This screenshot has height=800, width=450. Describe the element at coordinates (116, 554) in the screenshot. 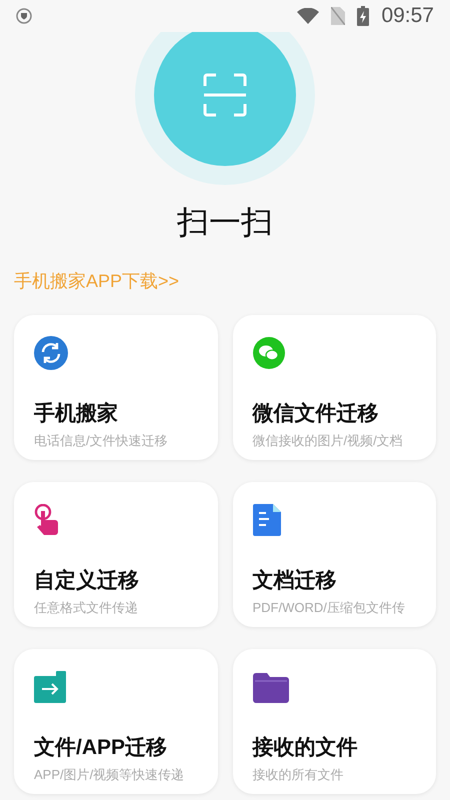

I see `feature-card: 自定义迁移 任意格式文件传递` at that location.